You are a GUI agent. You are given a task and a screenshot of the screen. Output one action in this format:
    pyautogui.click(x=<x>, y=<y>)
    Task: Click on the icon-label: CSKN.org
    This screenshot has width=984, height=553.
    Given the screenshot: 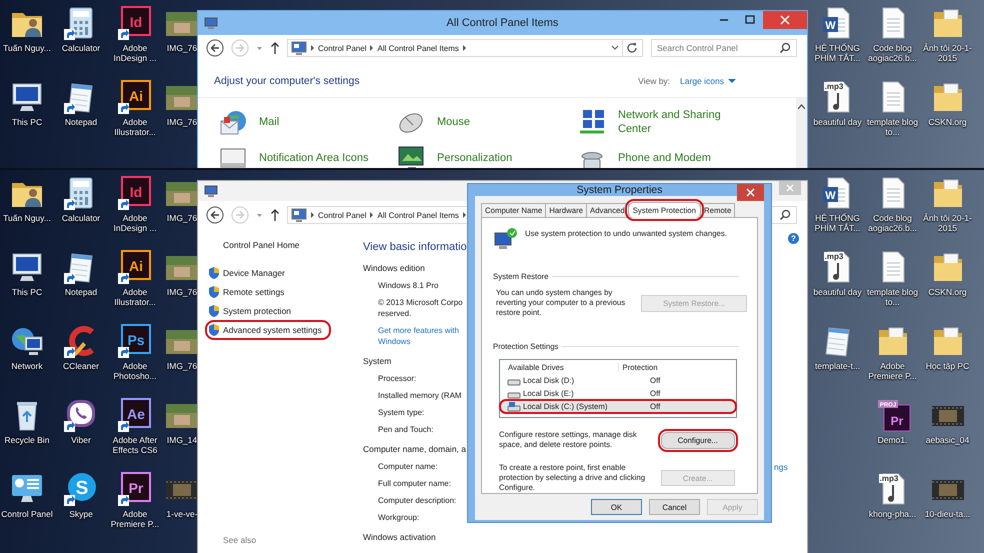 What is the action you would take?
    pyautogui.click(x=947, y=292)
    